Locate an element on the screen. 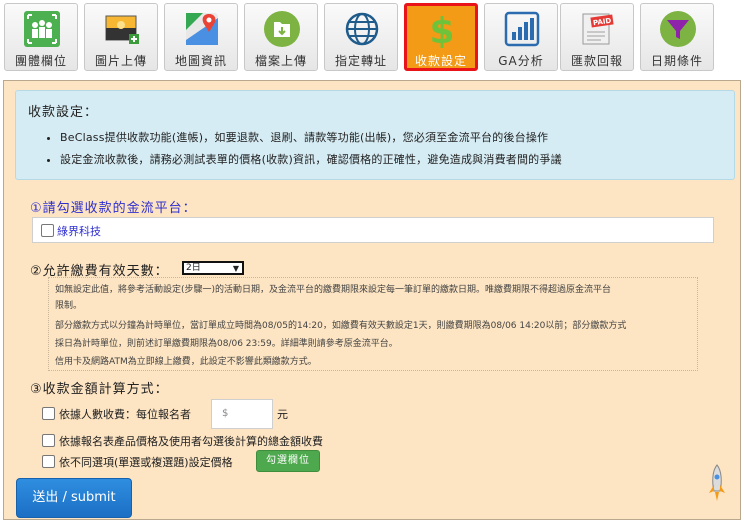  tool-label: 日期條件 is located at coordinates (676, 61).